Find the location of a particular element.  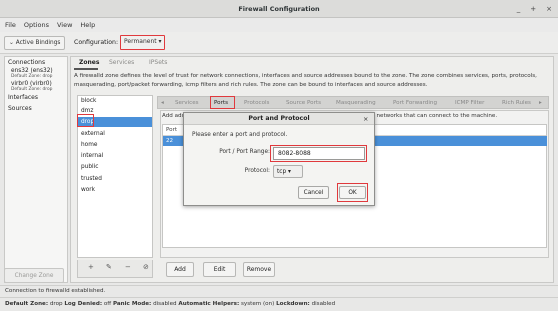

default-zone-value: drop is located at coordinates (56, 304).